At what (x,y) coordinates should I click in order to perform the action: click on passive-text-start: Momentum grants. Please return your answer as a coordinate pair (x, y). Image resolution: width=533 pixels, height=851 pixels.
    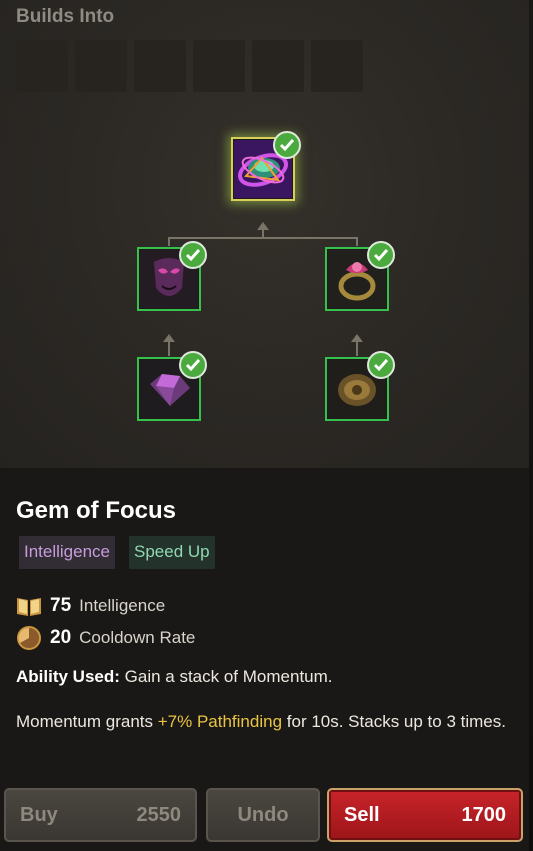
    Looking at the image, I should click on (84, 721).